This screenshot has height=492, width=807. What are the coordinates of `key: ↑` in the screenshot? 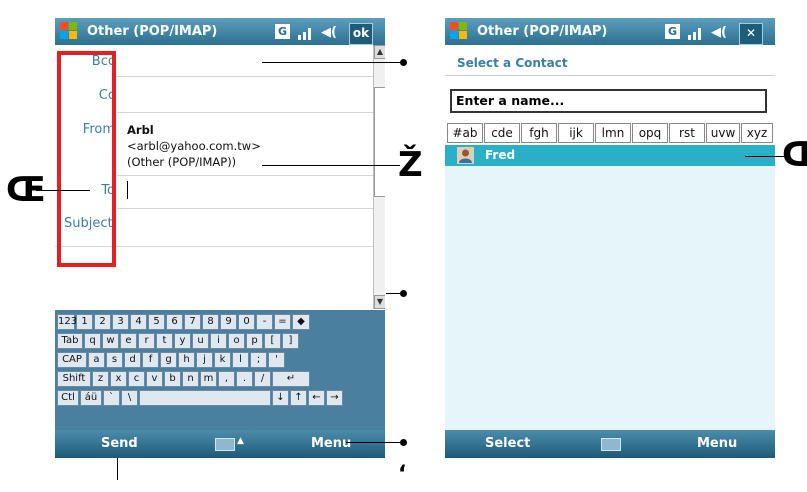 It's located at (298, 398).